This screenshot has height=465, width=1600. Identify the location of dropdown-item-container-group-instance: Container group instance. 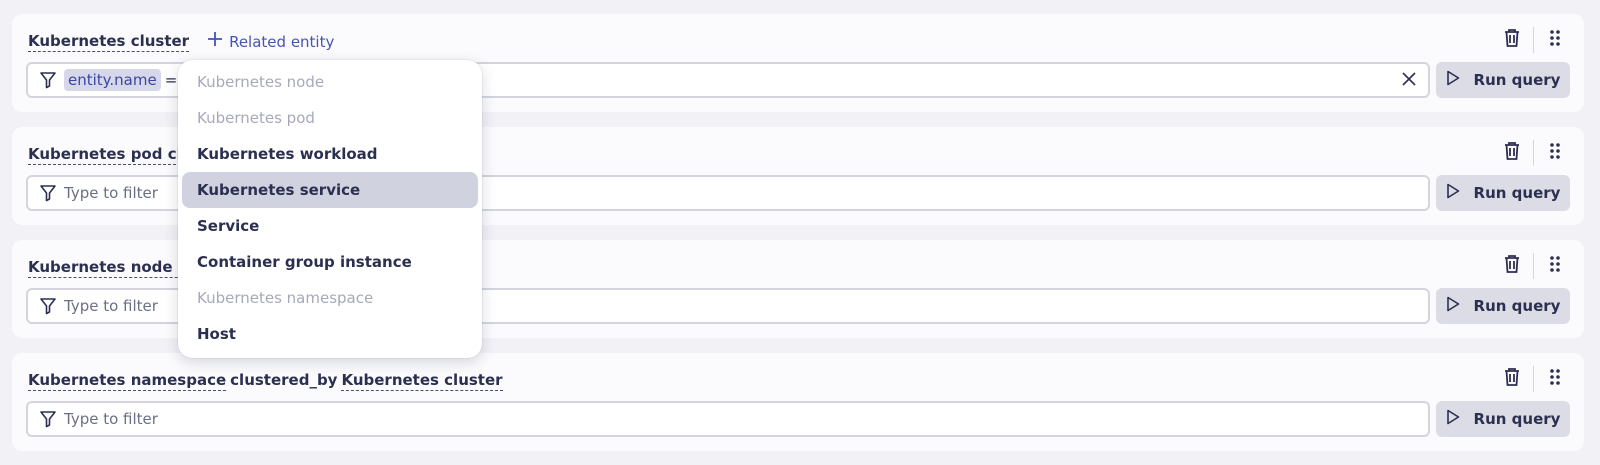
(330, 262).